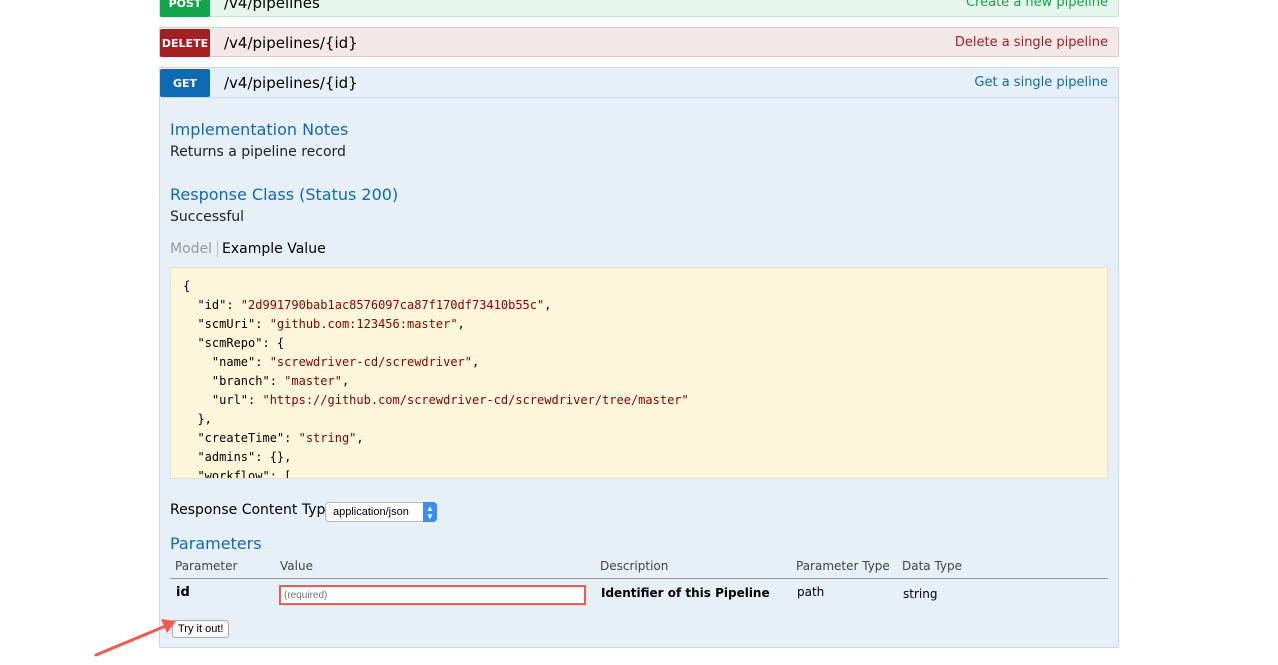  Describe the element at coordinates (187, 286) in the screenshot. I see `code-line: {` at that location.